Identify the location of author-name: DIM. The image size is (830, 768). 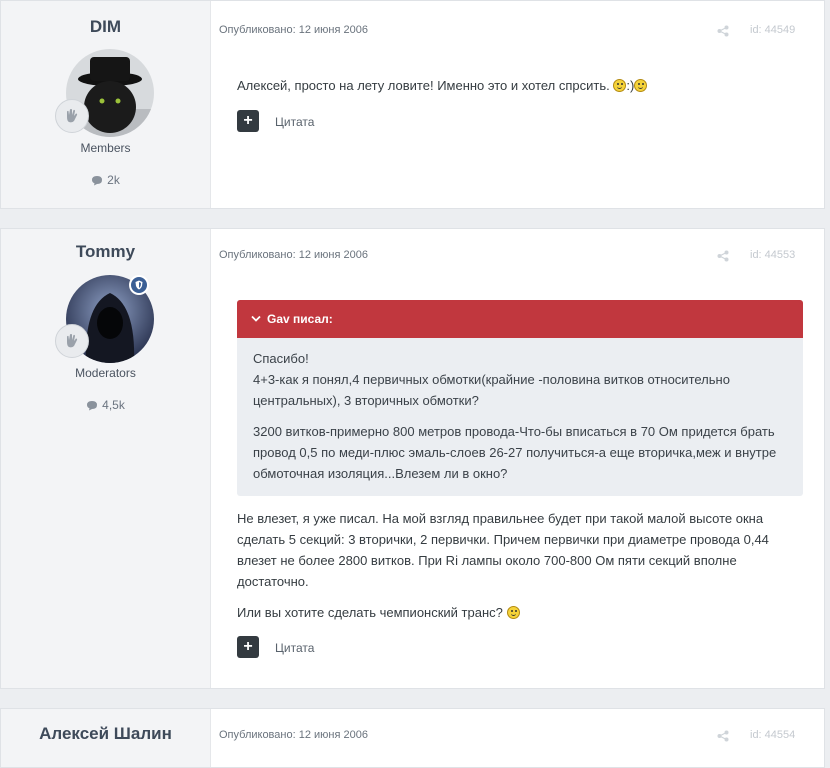
(105, 27).